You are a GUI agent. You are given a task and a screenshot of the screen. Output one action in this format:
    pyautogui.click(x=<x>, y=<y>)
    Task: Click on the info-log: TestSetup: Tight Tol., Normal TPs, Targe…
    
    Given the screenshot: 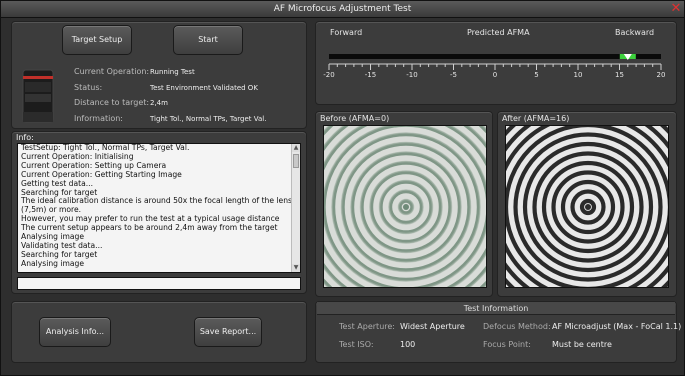 What is the action you would take?
    pyautogui.click(x=159, y=208)
    